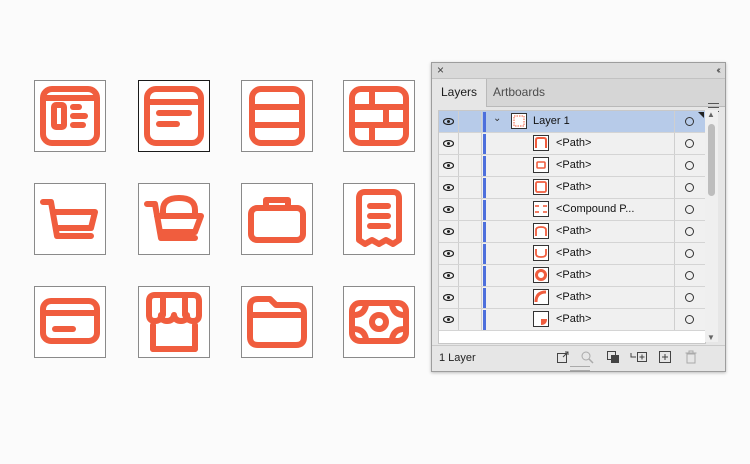  Describe the element at coordinates (563, 357) in the screenshot. I see `export-icon` at that location.